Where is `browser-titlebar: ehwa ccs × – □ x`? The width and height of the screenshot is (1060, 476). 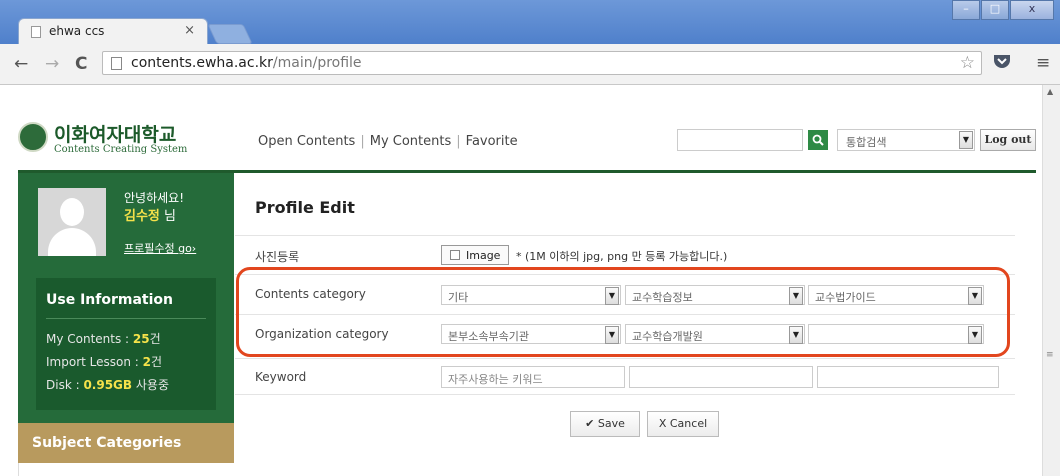
browser-titlebar: ehwa ccs × – □ x is located at coordinates (530, 22).